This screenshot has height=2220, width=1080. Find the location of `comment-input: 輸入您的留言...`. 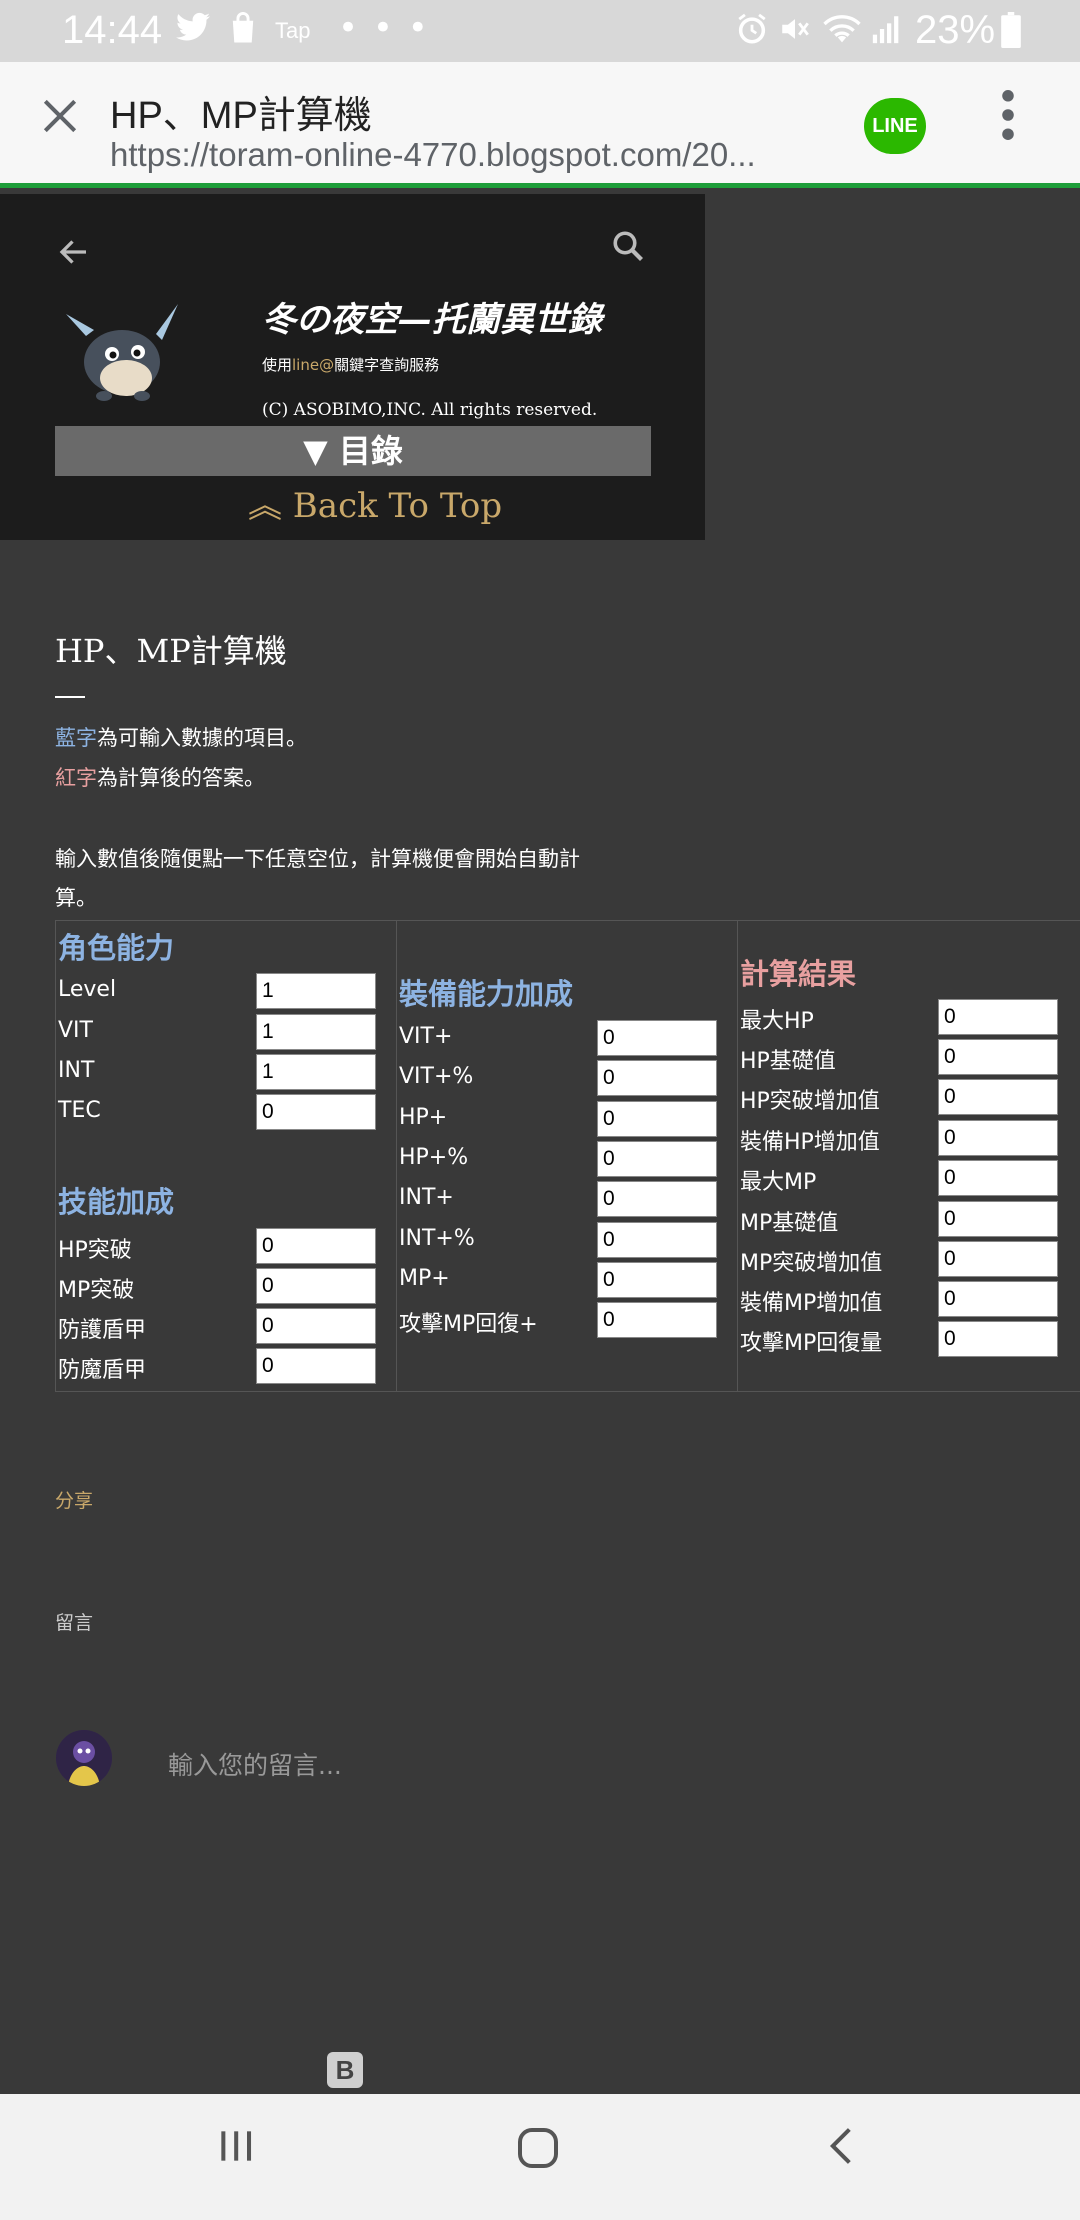

comment-input: 輸入您的留言... is located at coordinates (255, 1764).